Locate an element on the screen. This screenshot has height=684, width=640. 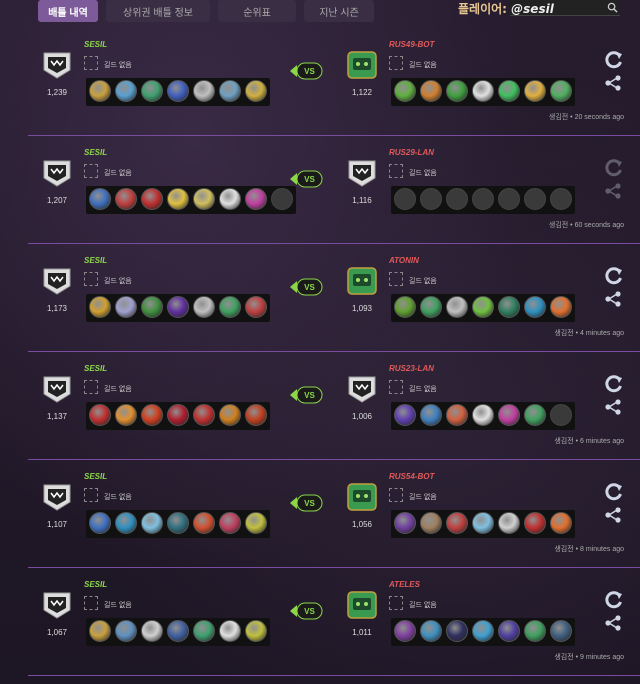
player-name: RUS54-BOT is located at coordinates (411, 476).